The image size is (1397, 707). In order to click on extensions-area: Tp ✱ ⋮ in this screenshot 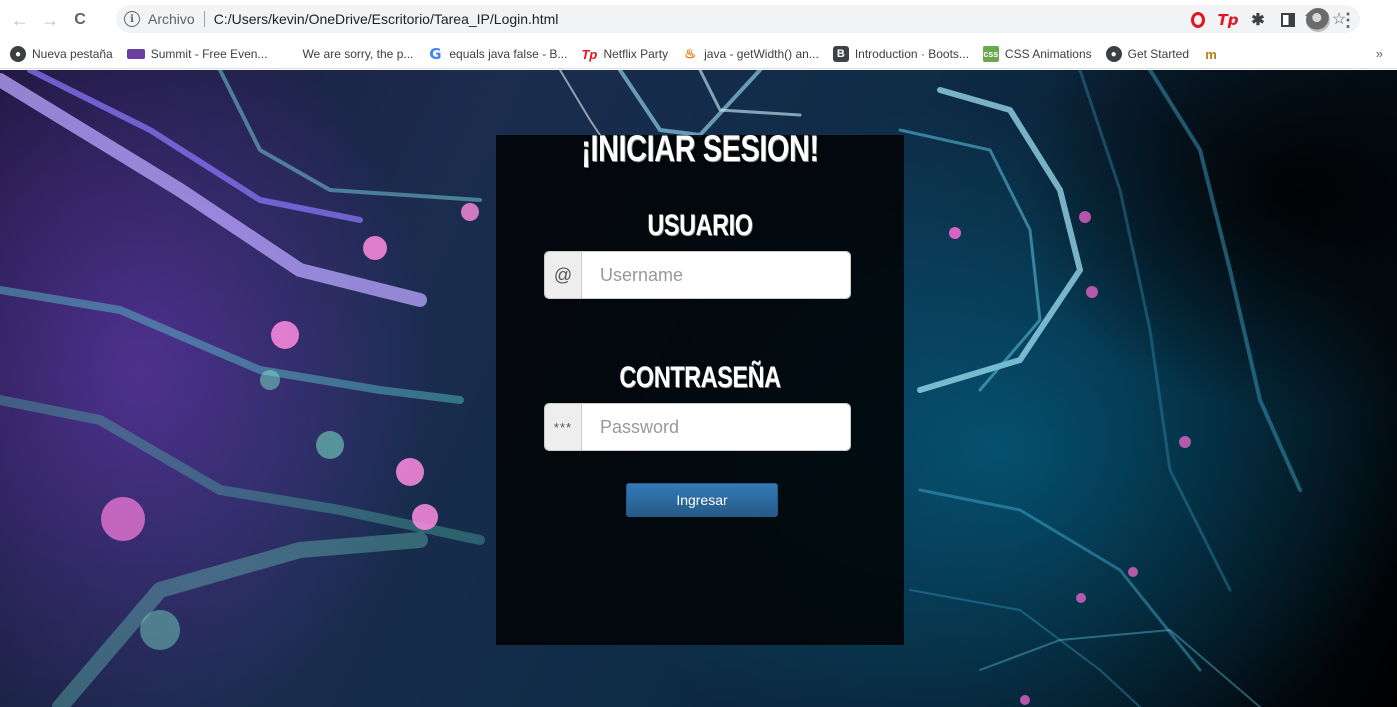, I will do `click(1270, 20)`.